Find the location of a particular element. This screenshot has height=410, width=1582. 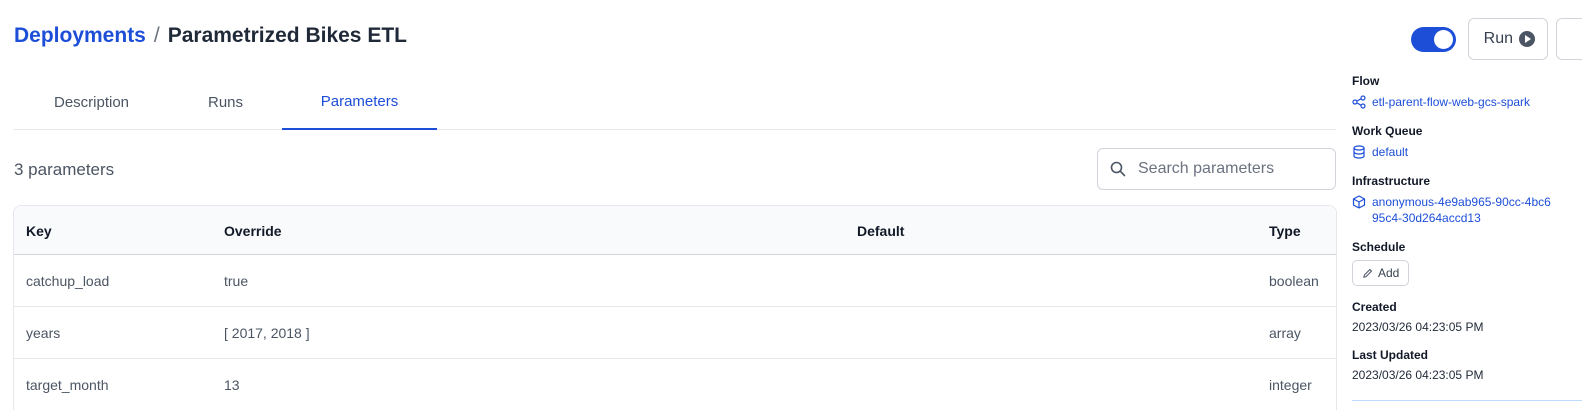

cell-key: catchup_load is located at coordinates (68, 281).